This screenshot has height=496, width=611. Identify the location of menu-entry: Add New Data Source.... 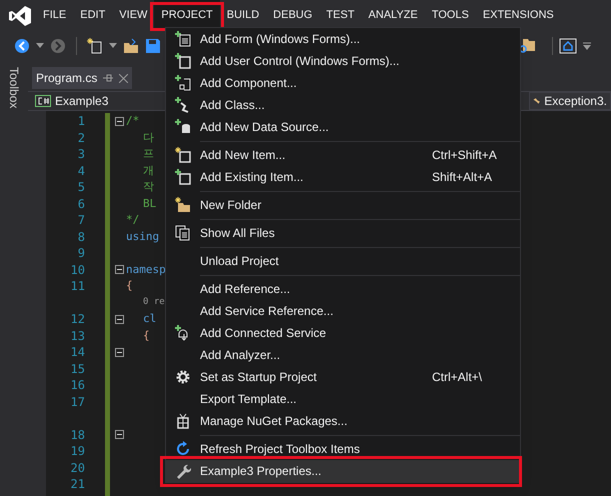
(343, 127).